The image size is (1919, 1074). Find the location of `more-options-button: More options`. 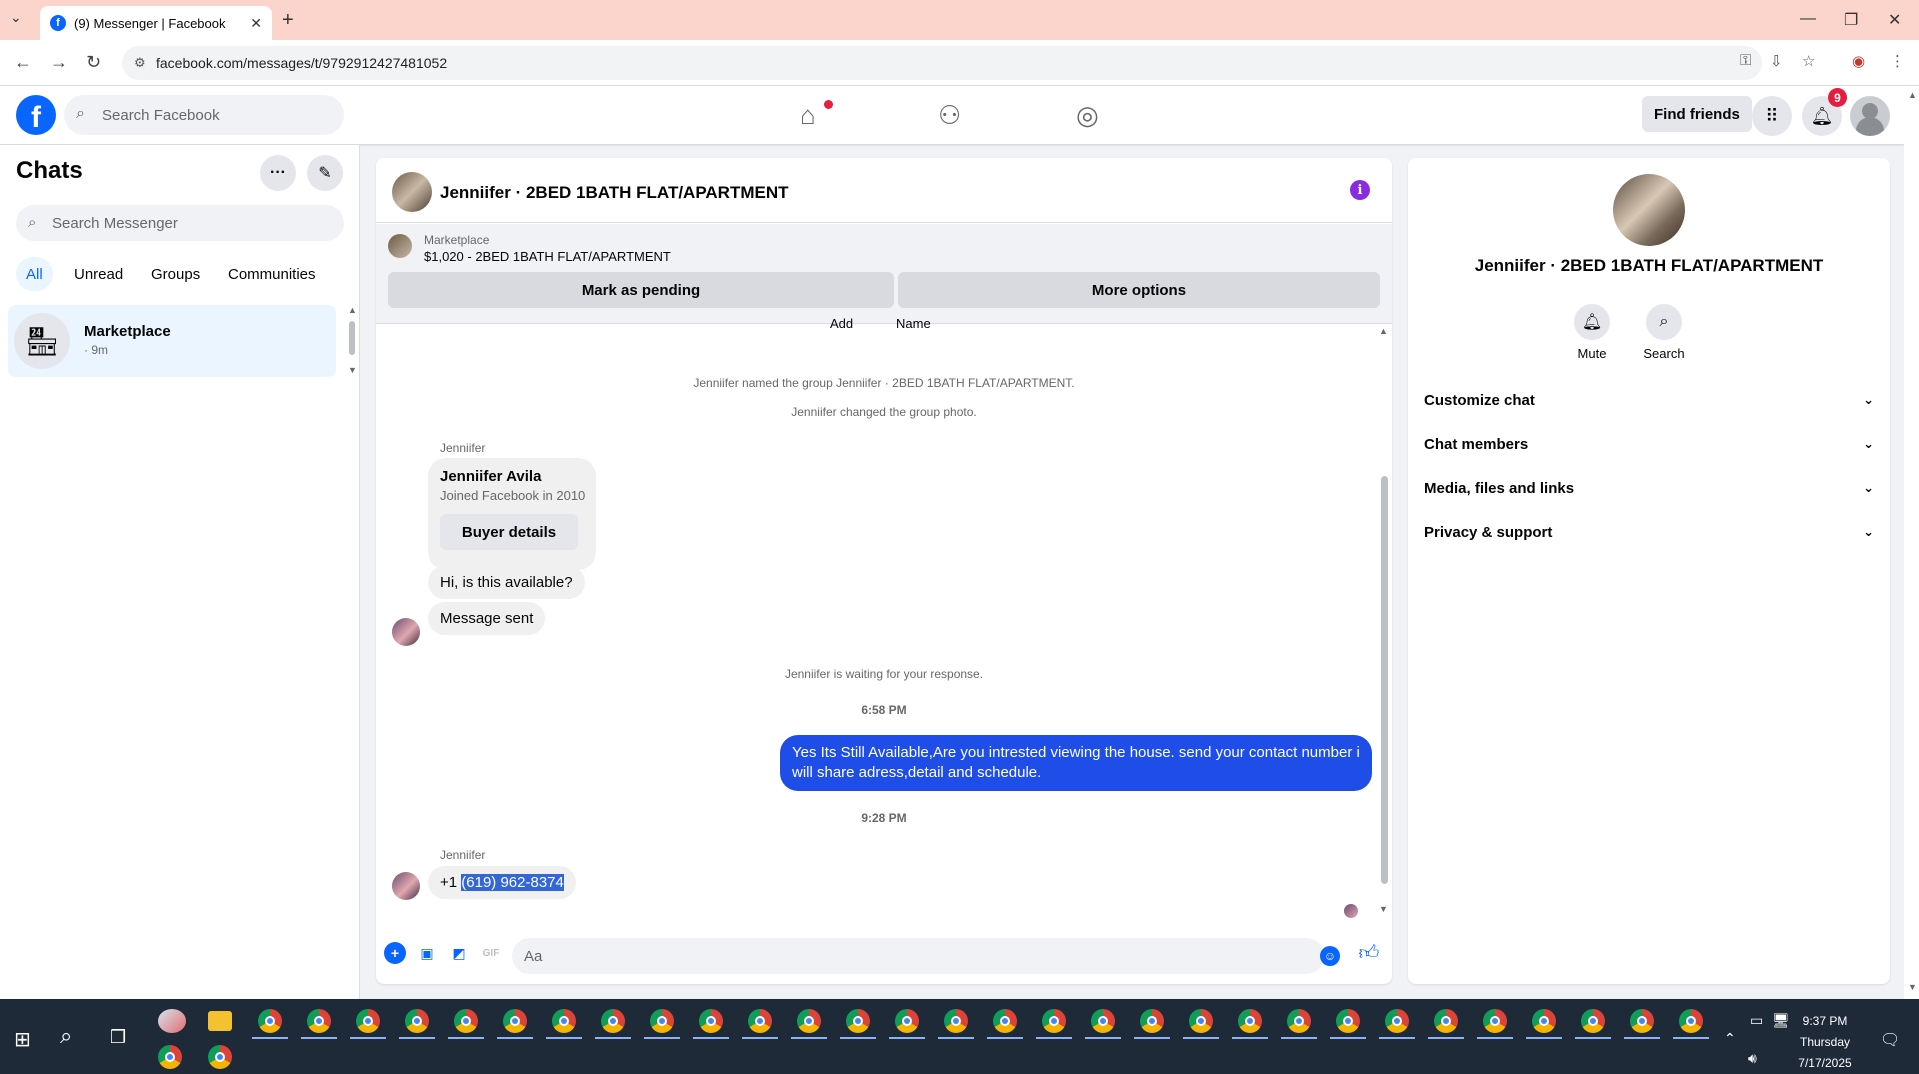

more-options-button: More options is located at coordinates (1139, 290).